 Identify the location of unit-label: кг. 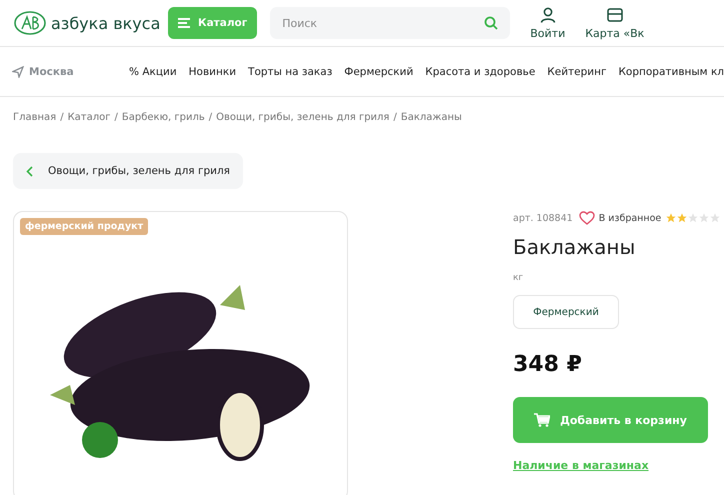
(518, 278).